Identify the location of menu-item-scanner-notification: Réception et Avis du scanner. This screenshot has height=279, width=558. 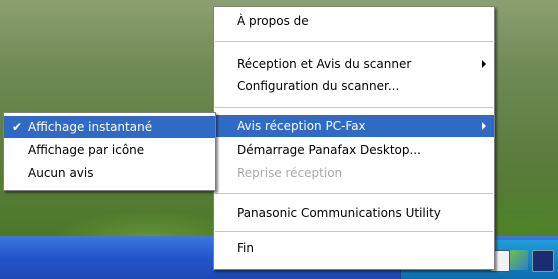
(354, 64).